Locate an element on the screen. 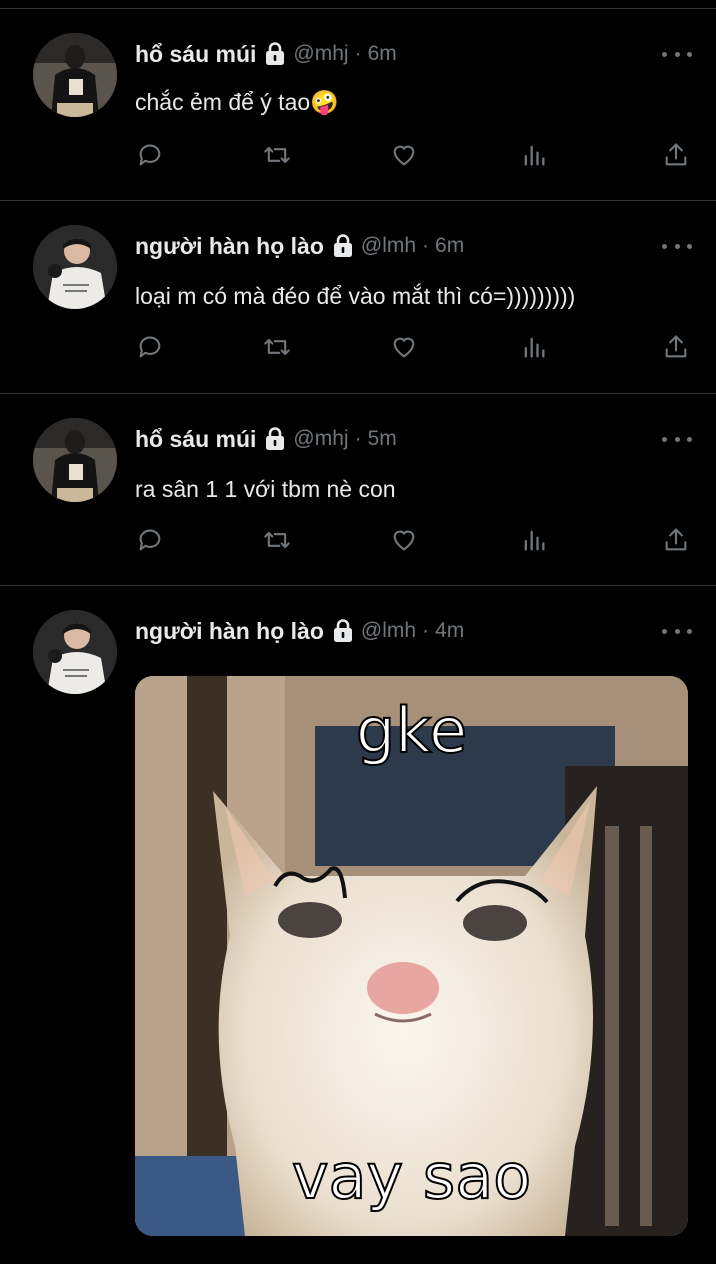 This screenshot has width=716, height=1264. meme-caption-top: gke is located at coordinates (411, 730).